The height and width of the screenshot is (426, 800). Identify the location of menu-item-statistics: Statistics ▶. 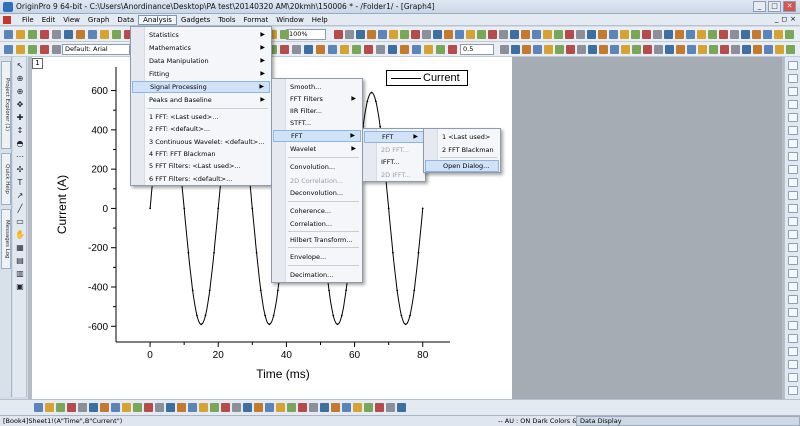
(201, 35).